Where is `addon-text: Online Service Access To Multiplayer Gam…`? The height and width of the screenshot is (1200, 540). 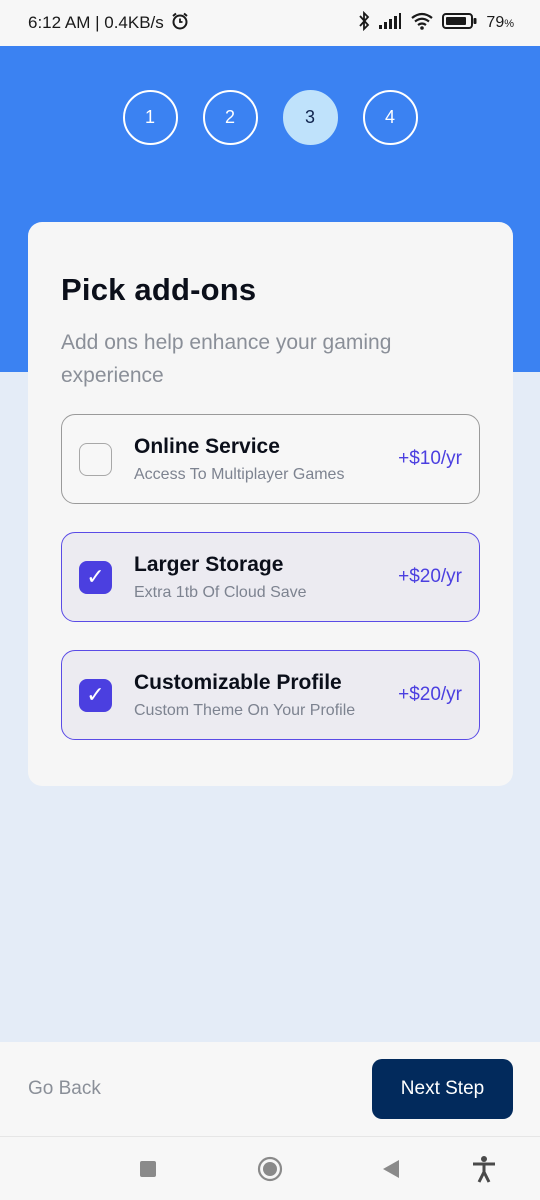
addon-text: Online Service Access To Multiplayer Gam… is located at coordinates (266, 459).